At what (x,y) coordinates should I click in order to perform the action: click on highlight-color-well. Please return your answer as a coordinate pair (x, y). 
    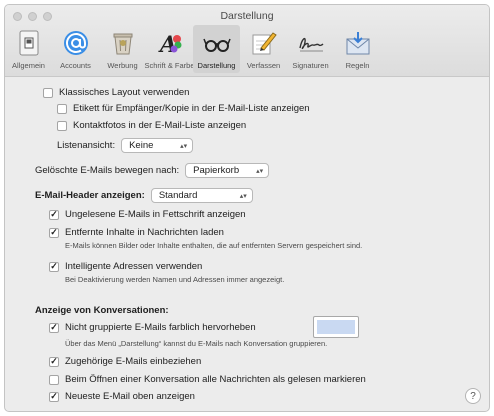
    Looking at the image, I should click on (336, 327).